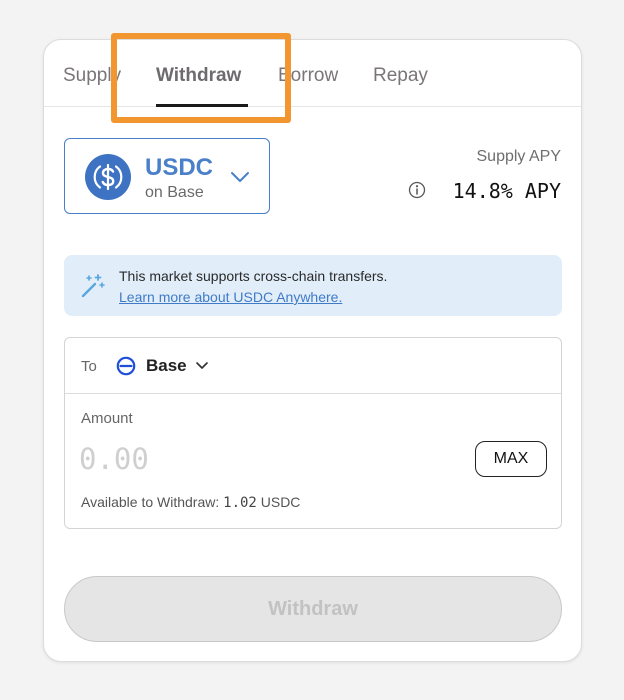 The height and width of the screenshot is (700, 624). Describe the element at coordinates (92, 76) in the screenshot. I see `tab-supply: Supply` at that location.